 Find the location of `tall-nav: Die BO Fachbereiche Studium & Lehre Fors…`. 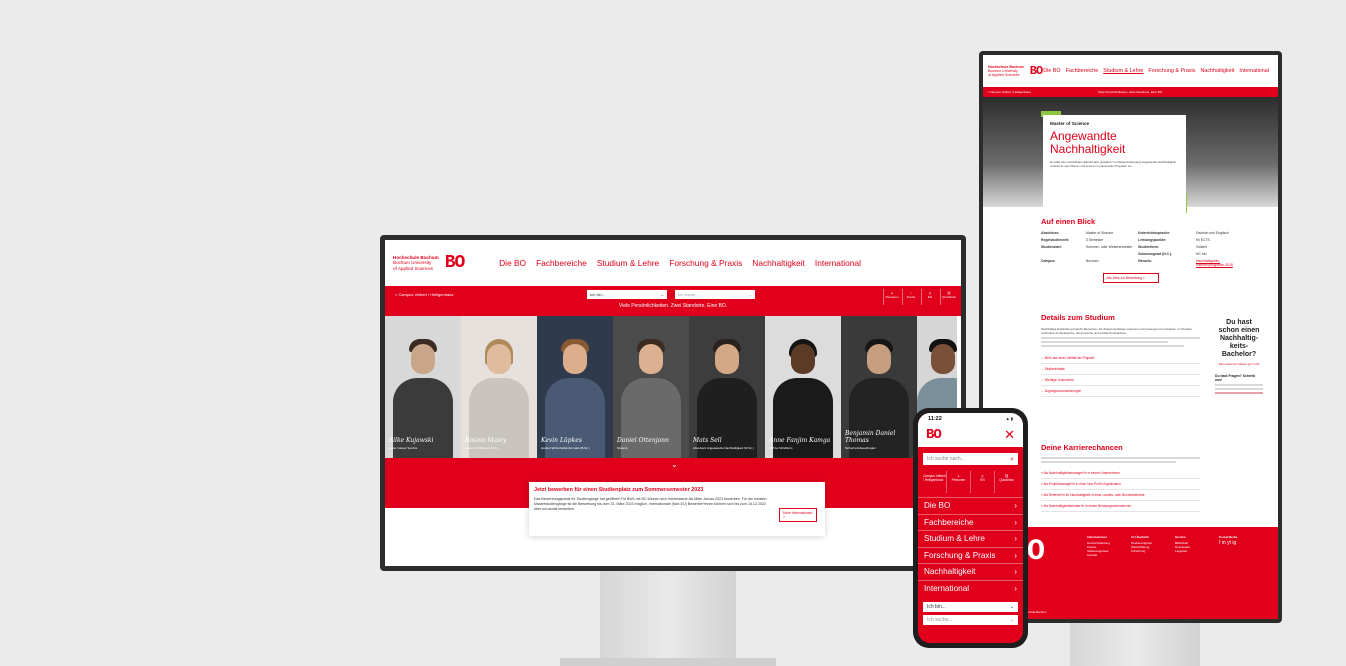

tall-nav: Die BO Fachbereiche Studium & Lehre Fors… is located at coordinates (1158, 71).